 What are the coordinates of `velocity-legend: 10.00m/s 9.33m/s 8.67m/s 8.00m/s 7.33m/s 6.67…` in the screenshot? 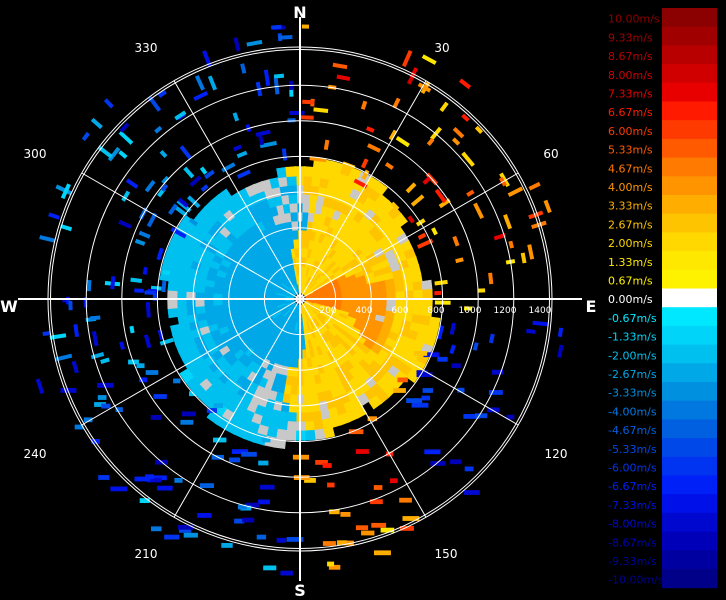 It's located at (662, 298).